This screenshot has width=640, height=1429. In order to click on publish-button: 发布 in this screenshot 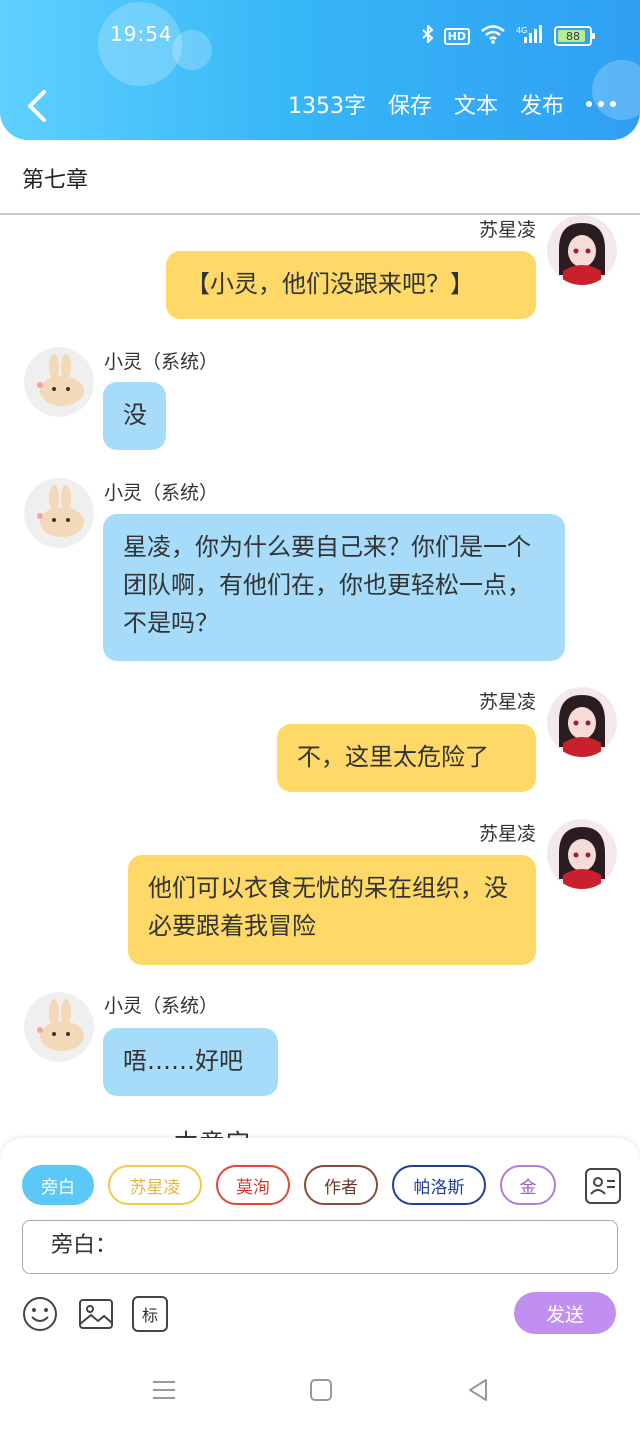, I will do `click(542, 104)`.